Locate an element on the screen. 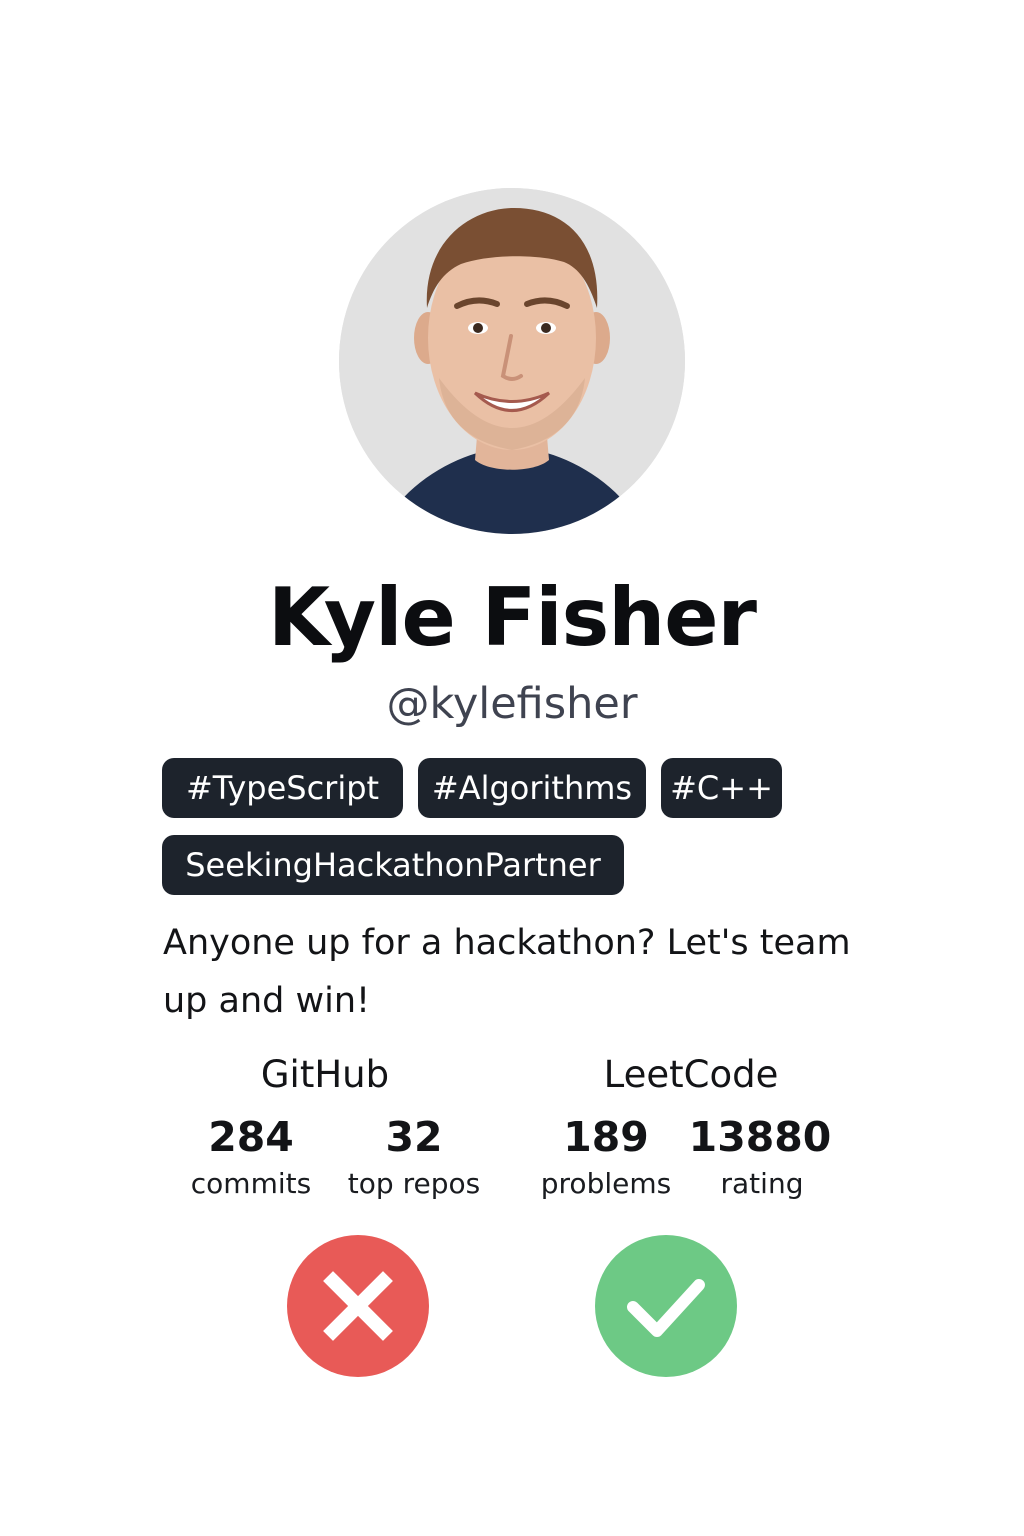 The image size is (1024, 1536). x-icon is located at coordinates (358, 1306).